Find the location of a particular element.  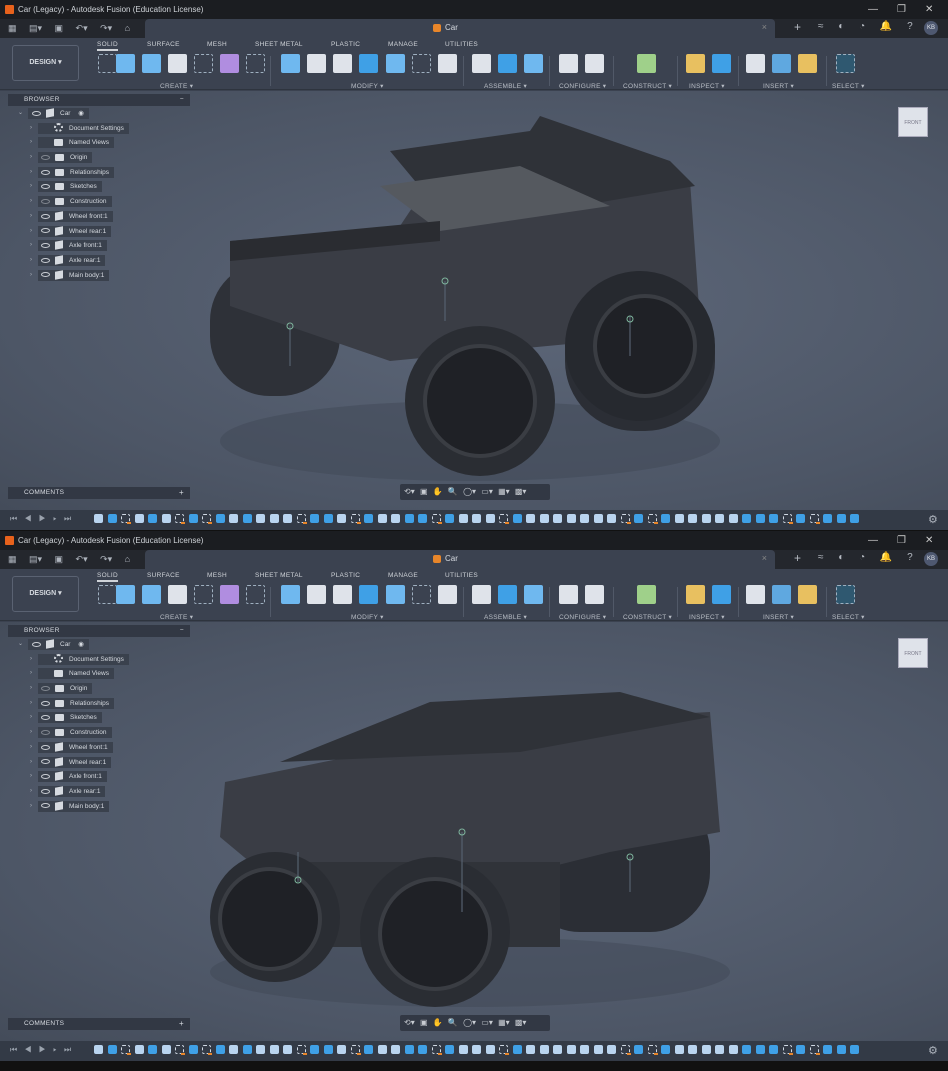

design-workspace-button: DESIGN ▾ is located at coordinates (45, 594).